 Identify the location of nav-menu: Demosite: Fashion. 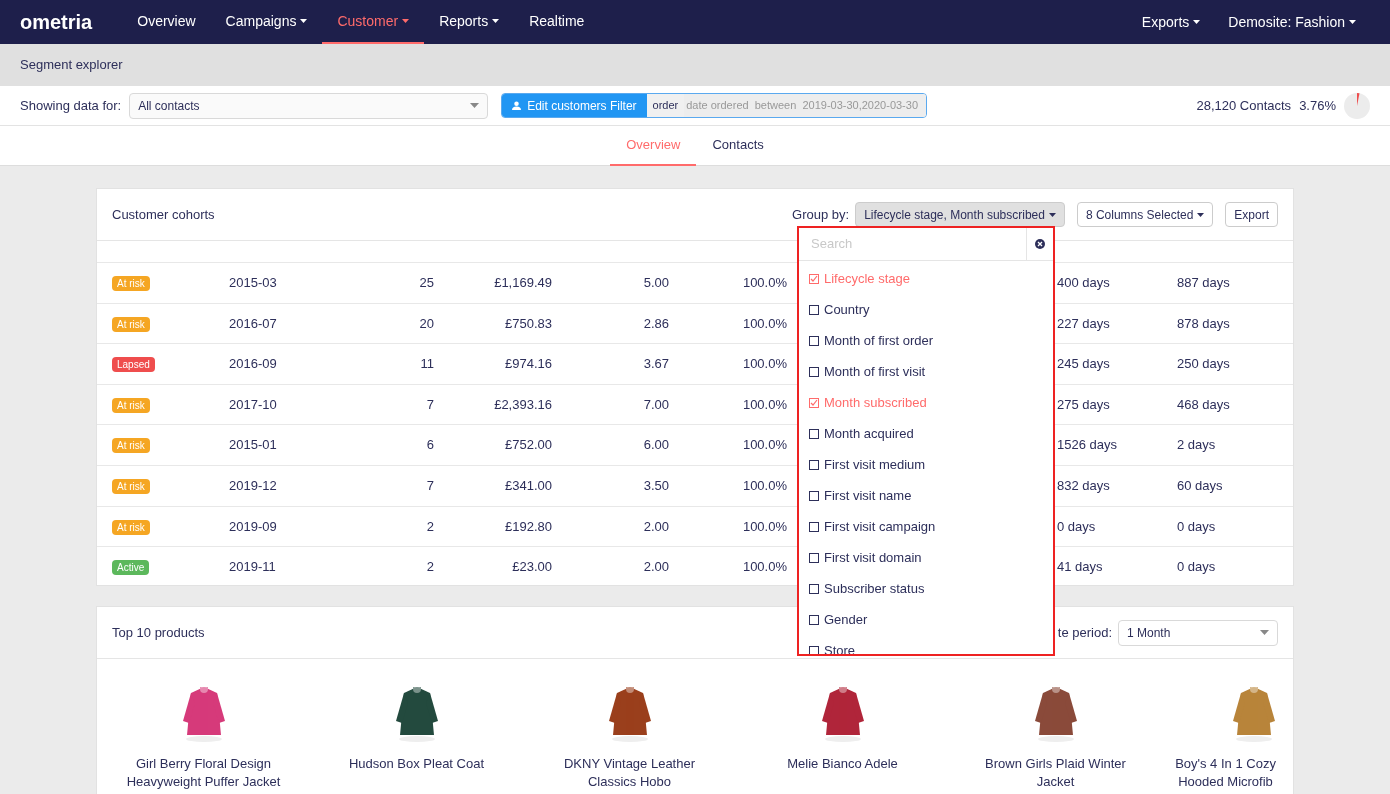
(1292, 22).